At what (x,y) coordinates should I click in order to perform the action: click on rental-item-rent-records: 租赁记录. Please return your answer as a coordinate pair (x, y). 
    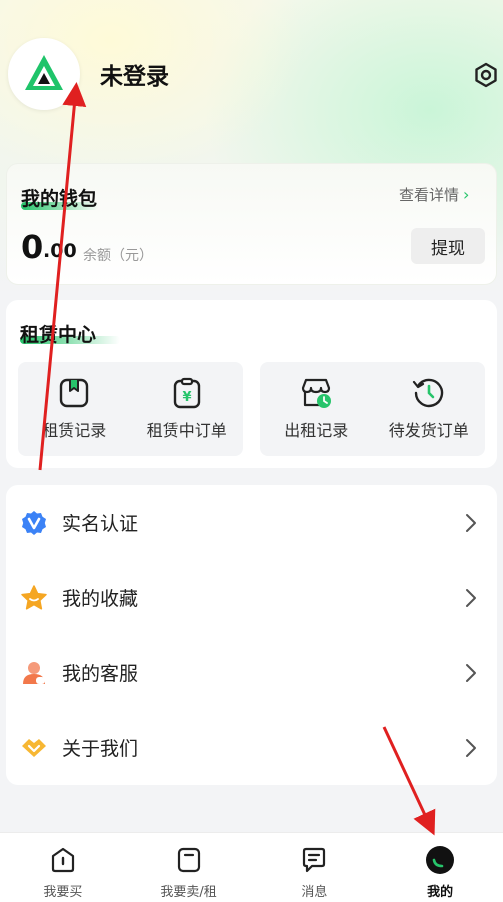
    Looking at the image, I should click on (74, 409).